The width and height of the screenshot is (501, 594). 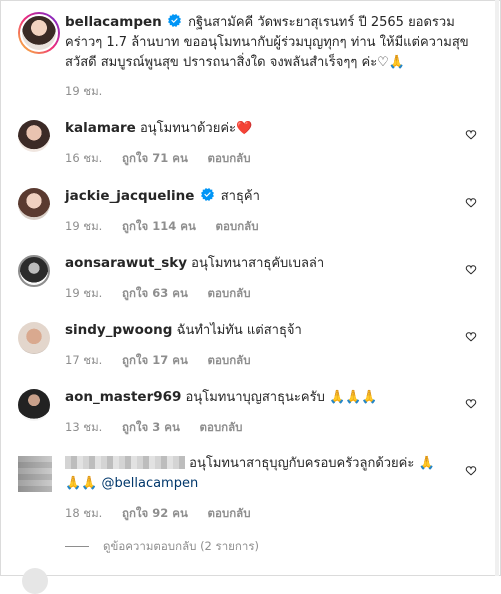 I want to click on comment-likes: ถูกใจ 114 คน, so click(x=159, y=226).